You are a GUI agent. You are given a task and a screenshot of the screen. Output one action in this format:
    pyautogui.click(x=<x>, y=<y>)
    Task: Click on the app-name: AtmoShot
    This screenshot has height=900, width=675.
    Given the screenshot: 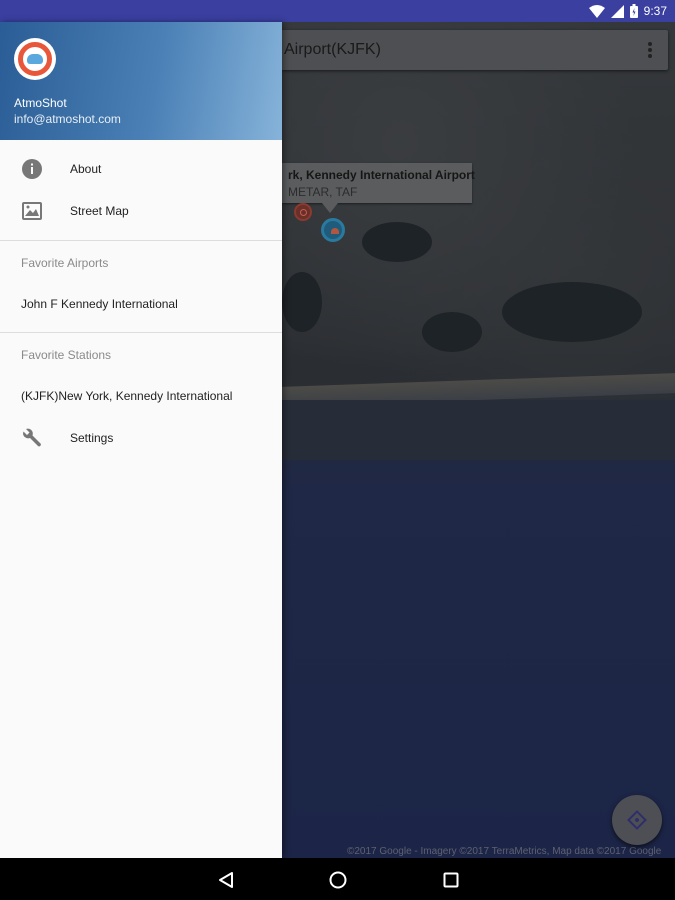 What is the action you would take?
    pyautogui.click(x=40, y=103)
    